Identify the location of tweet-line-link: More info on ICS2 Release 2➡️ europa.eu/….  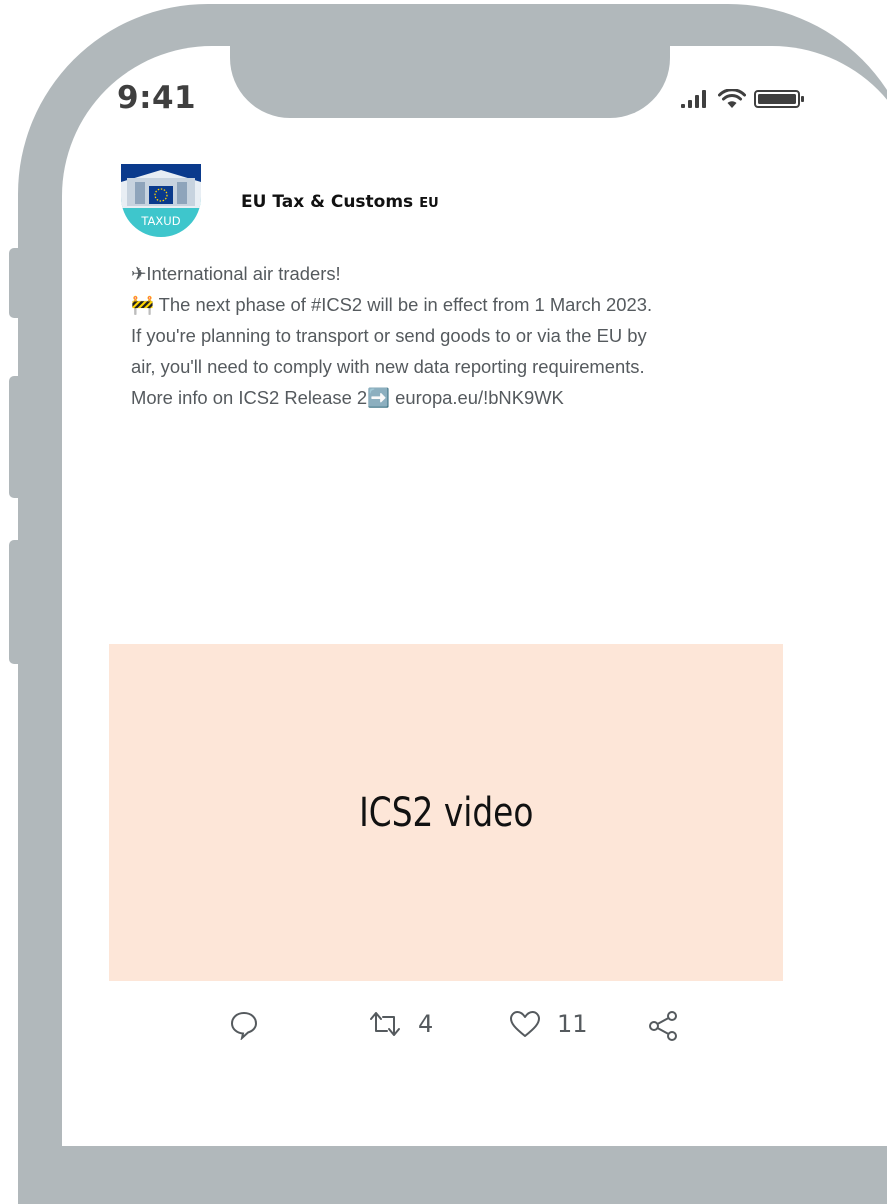
(451, 397).